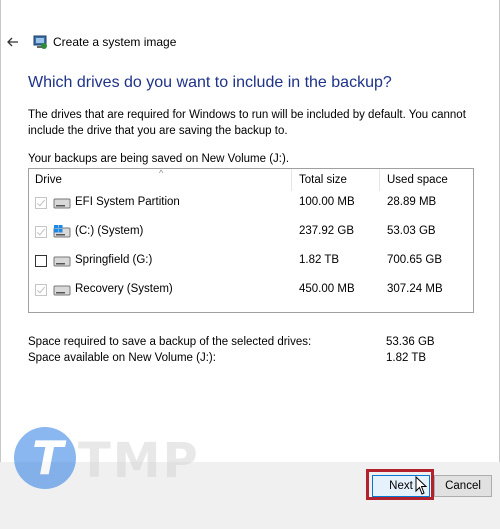  Describe the element at coordinates (327, 289) in the screenshot. I see `drive-total-size: 450.00 MB` at that location.